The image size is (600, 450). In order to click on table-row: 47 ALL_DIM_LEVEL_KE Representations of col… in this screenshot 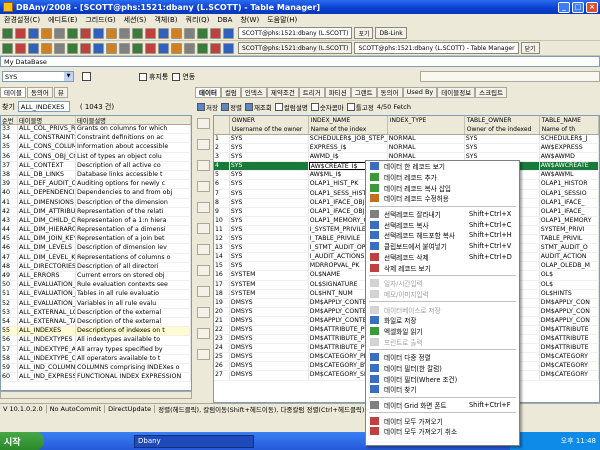, I will do `click(96, 258)`.